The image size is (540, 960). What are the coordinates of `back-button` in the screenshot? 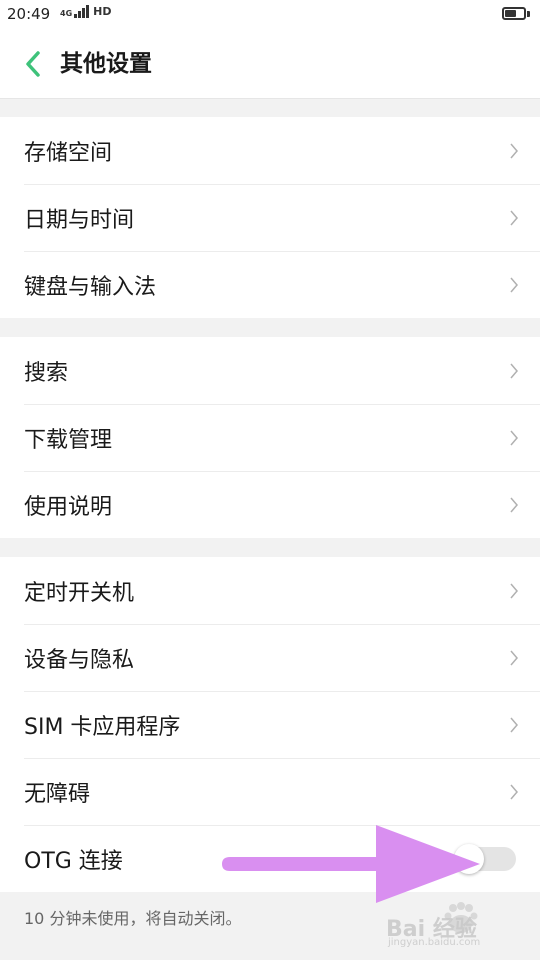 It's located at (33, 64).